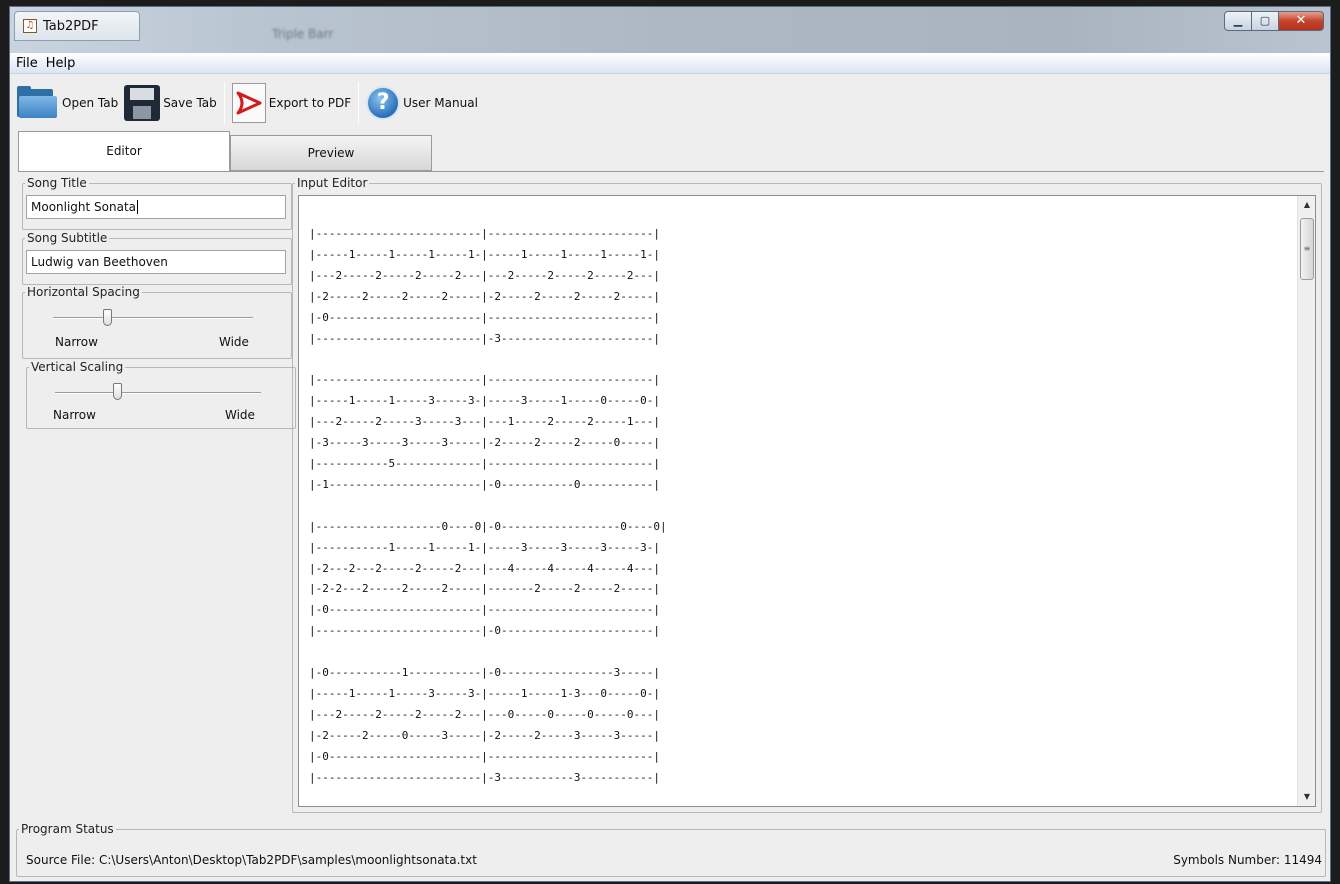 This screenshot has height=884, width=1340. Describe the element at coordinates (77, 367) in the screenshot. I see `vertical-scaling-label: Vertical Scaling` at that location.